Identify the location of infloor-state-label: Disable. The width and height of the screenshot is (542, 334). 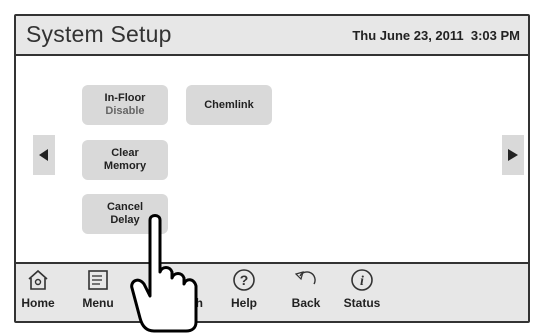
(125, 111).